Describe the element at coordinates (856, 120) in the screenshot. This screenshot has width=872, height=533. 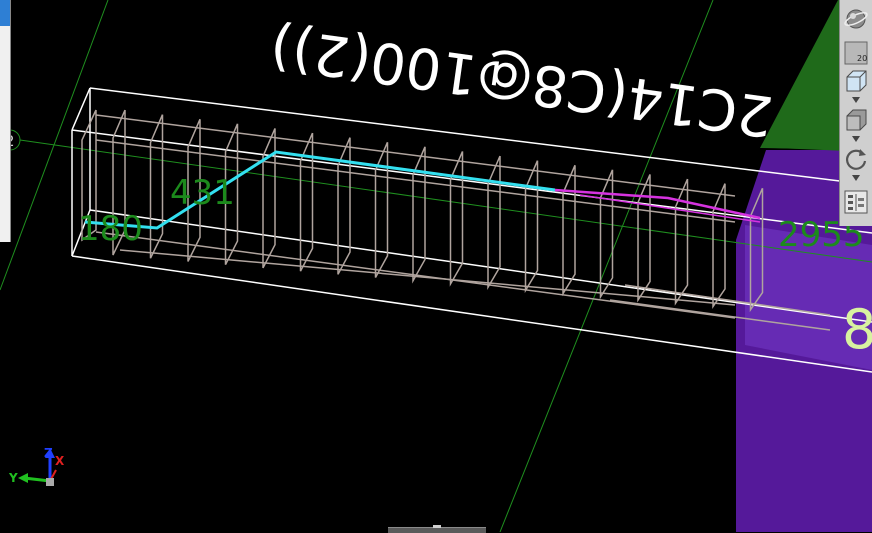
I see `solid-cube-icon` at that location.